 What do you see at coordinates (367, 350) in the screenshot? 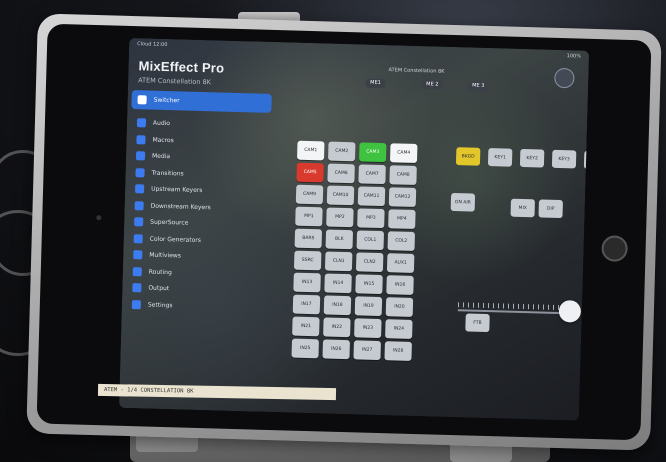
I see `source-button: IN27` at bounding box center [367, 350].